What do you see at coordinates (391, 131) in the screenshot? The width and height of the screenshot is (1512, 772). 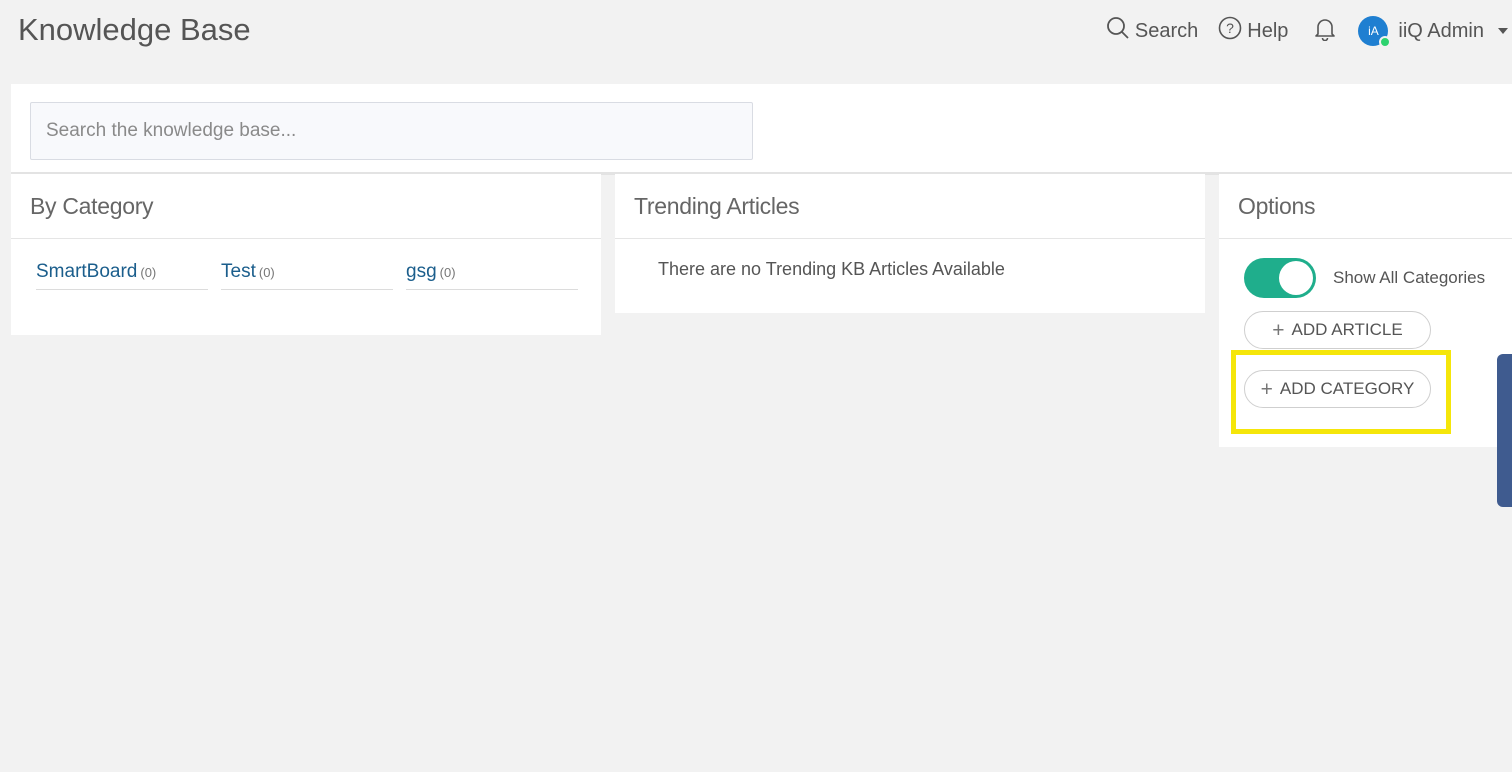 I see `knowledge-base-search-input` at bounding box center [391, 131].